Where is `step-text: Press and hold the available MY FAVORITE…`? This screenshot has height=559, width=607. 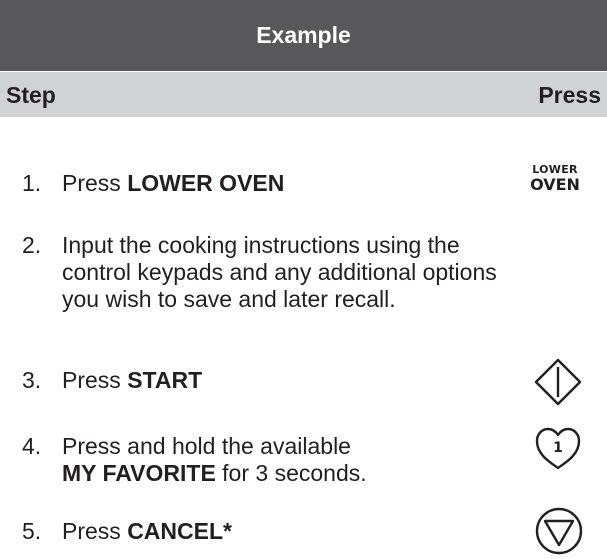 step-text: Press and hold the available MY FAVORITE… is located at coordinates (214, 459).